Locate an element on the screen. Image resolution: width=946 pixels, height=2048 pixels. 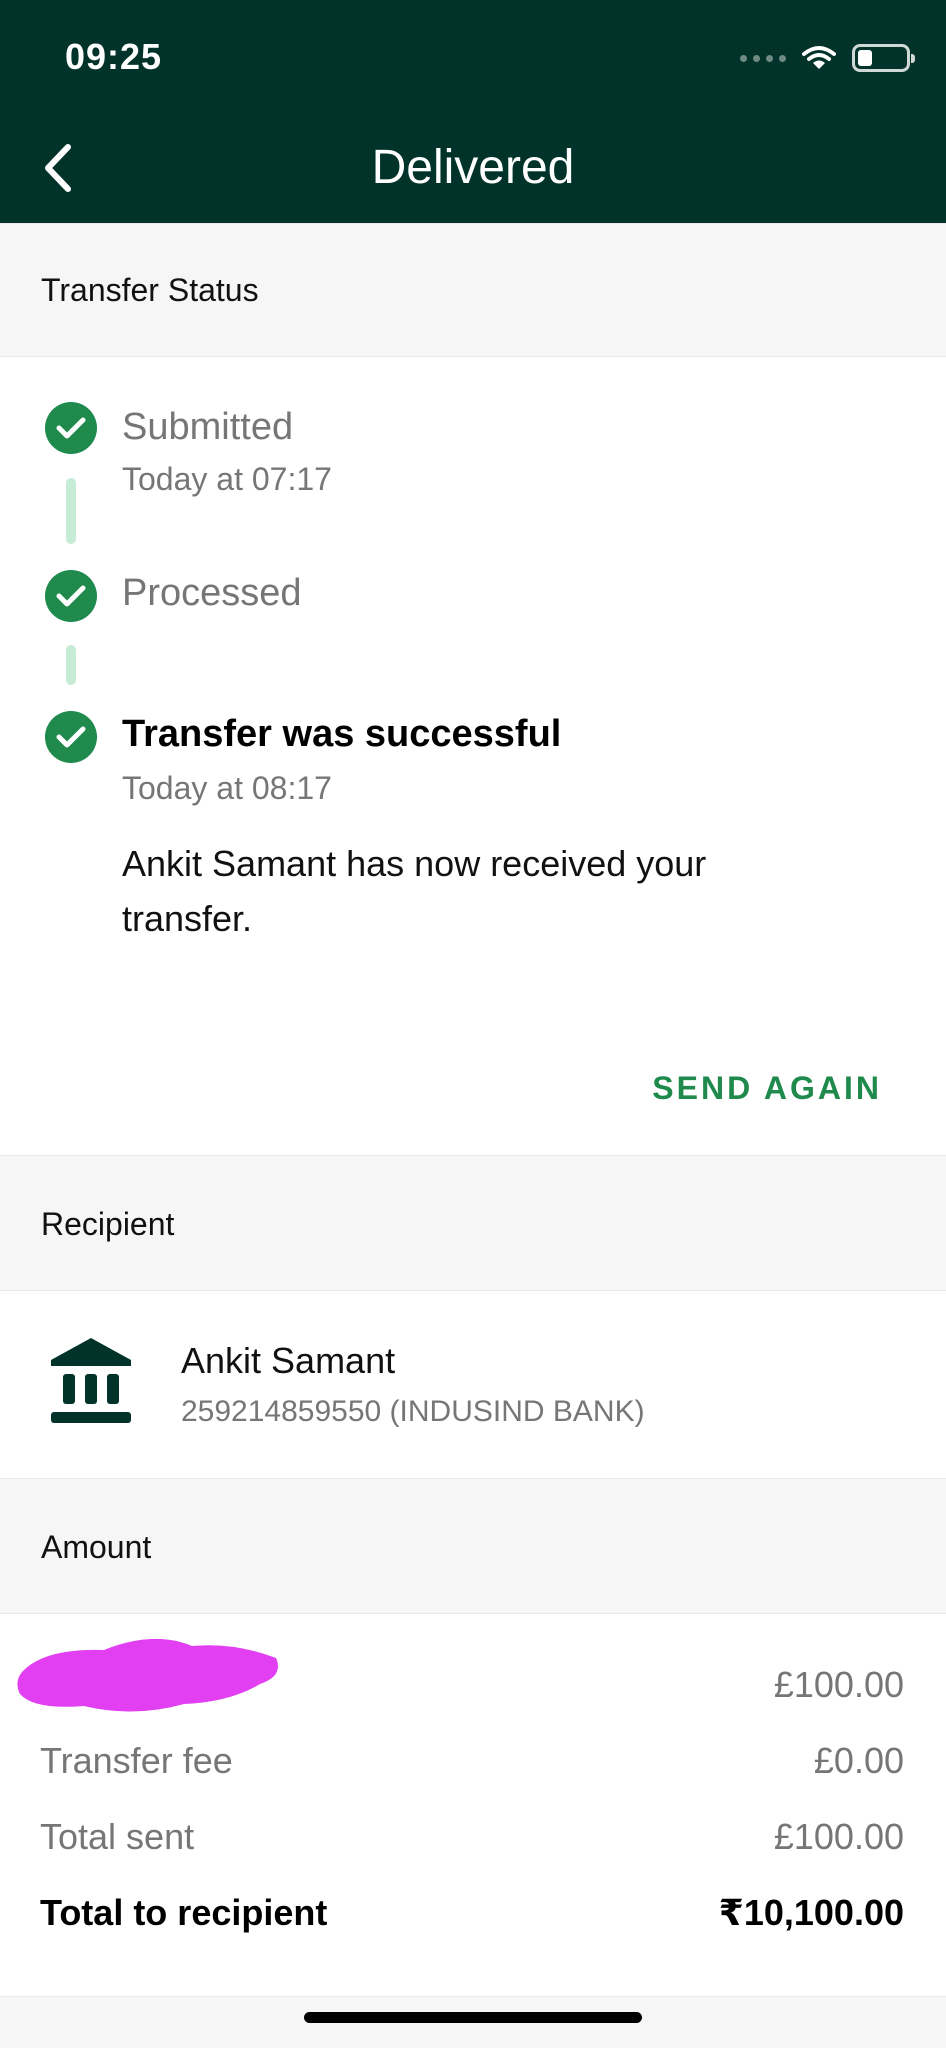
bank-icon is located at coordinates (91, 1380).